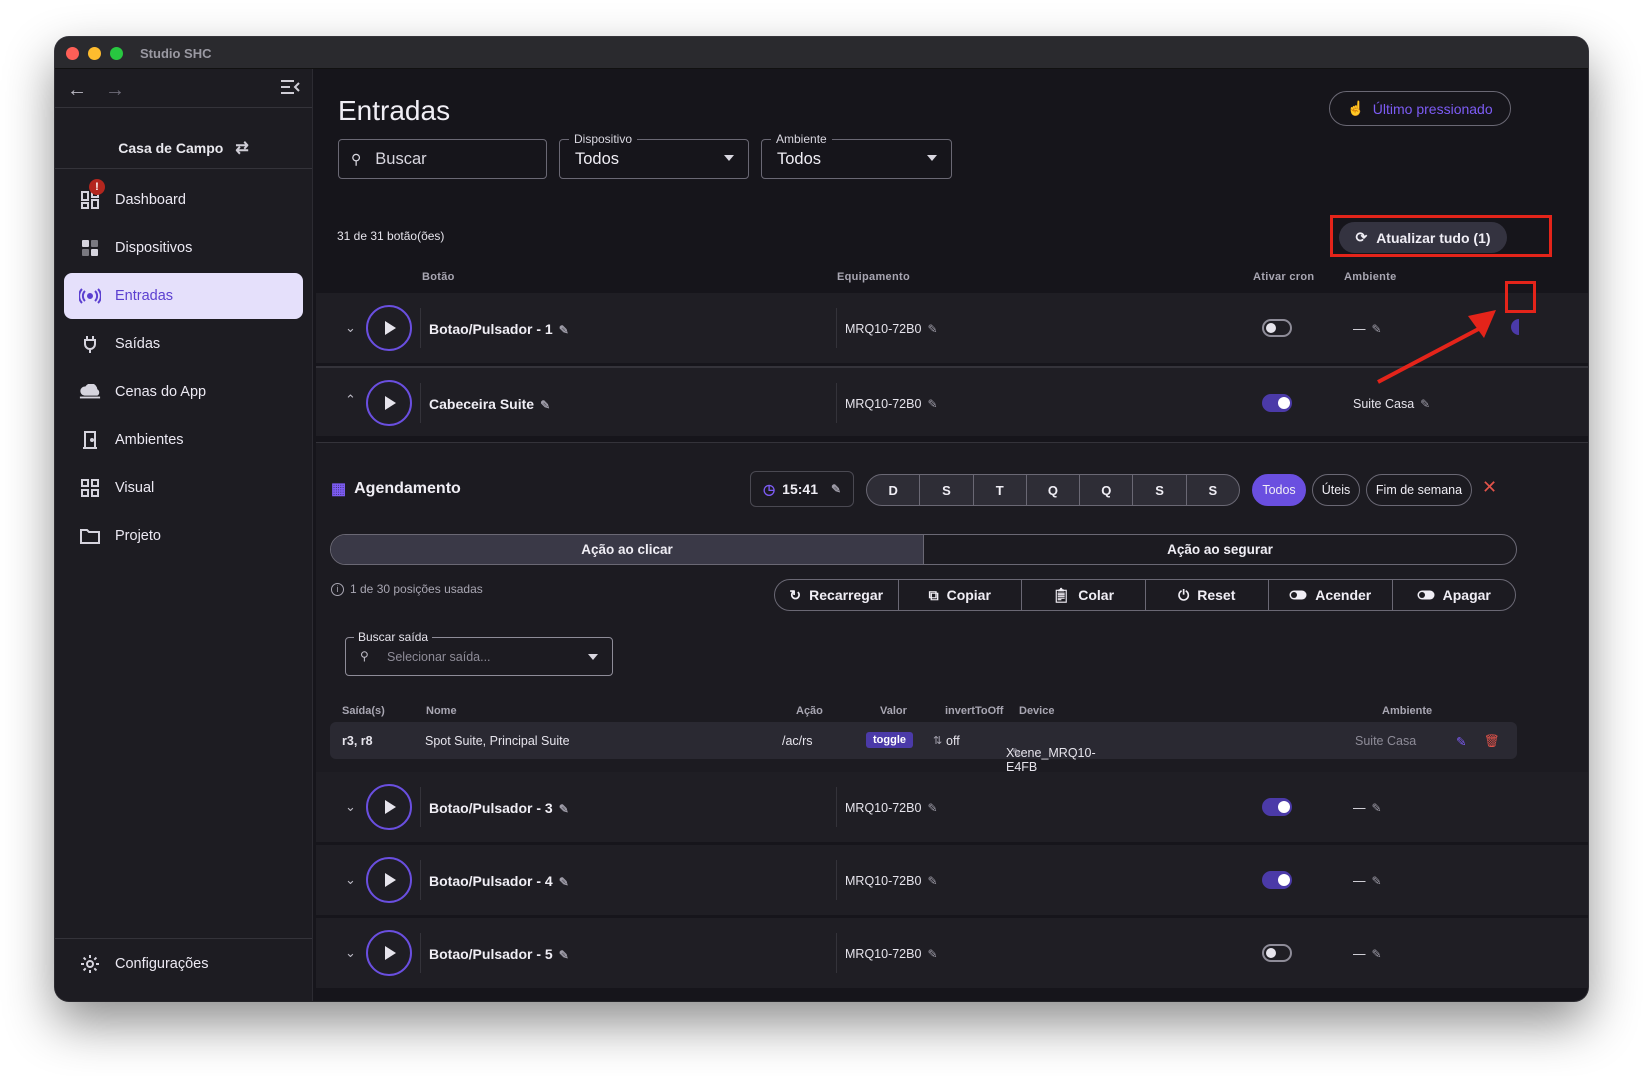 The image size is (1643, 1076). What do you see at coordinates (183, 964) in the screenshot?
I see `sidebar-item-configuracoes: Configurações` at bounding box center [183, 964].